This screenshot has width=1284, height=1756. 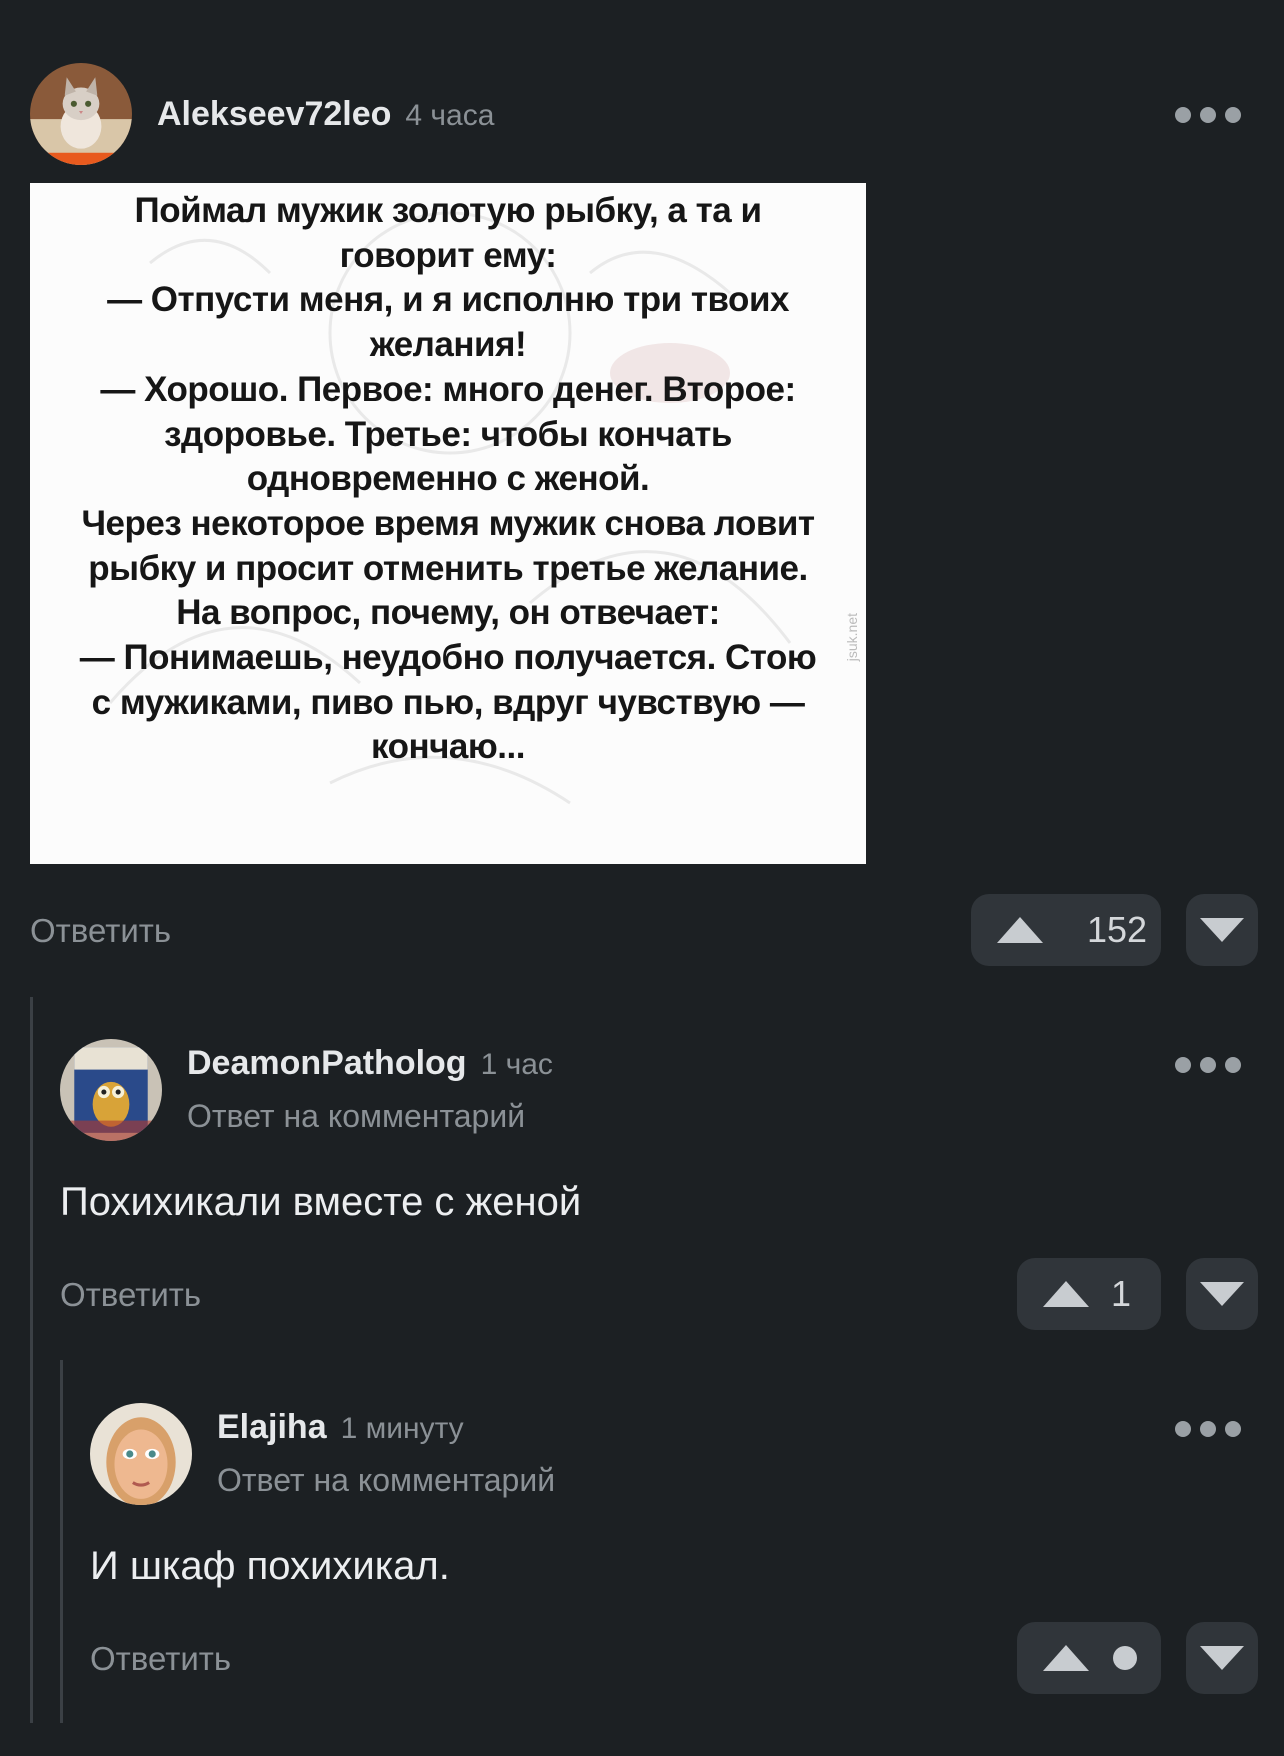 I want to click on meme-line: На вопрос, почему, он отвечает:, so click(x=448, y=613).